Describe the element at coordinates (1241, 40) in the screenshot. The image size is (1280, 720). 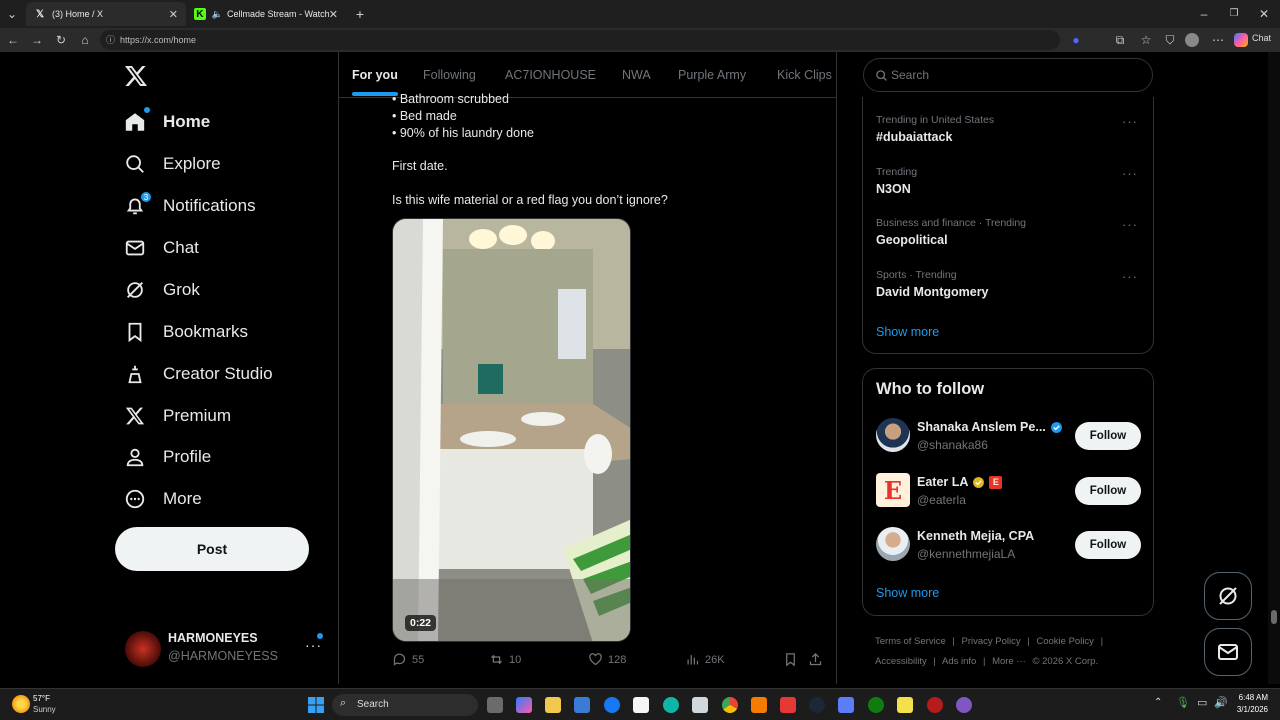
I see `copilot-icon` at that location.